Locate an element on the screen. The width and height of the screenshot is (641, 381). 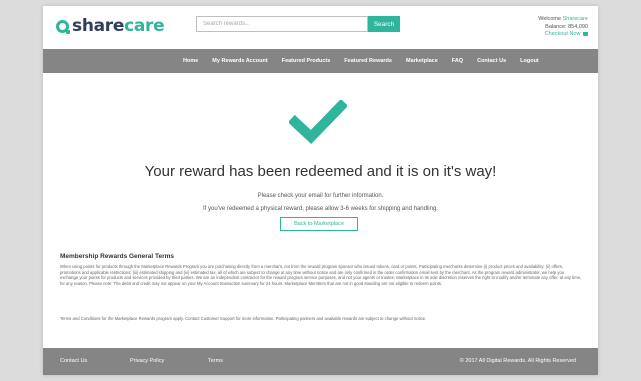
nav-item-home: Home is located at coordinates (190, 61).